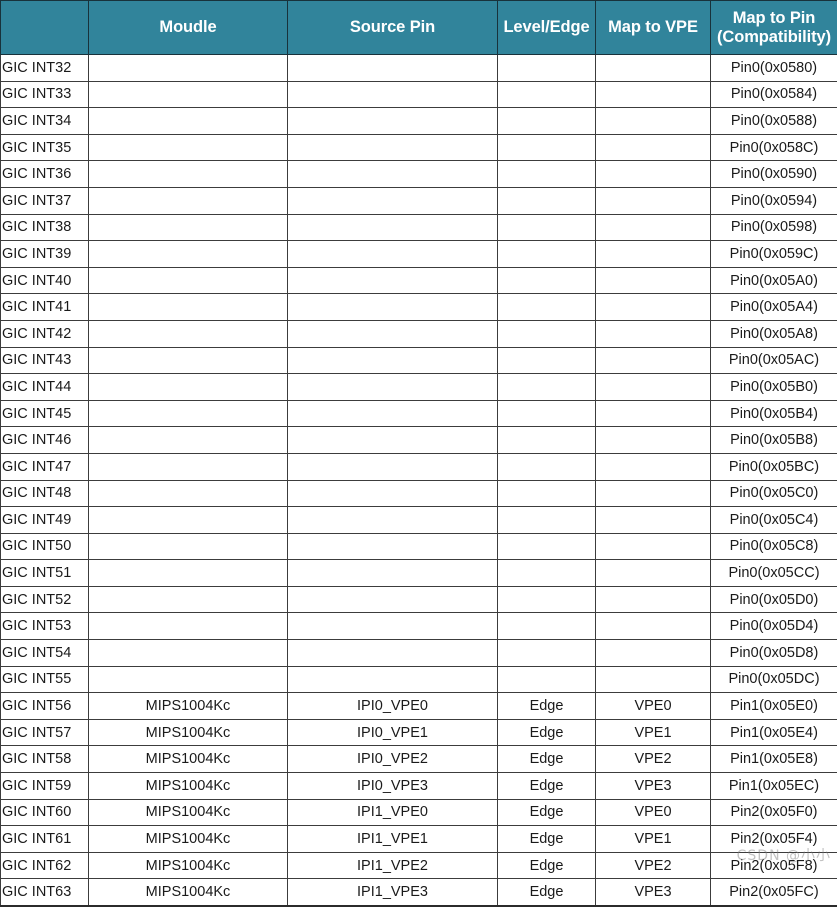  I want to click on table-row: GIC INT37Pin0(0x0594), so click(419, 200).